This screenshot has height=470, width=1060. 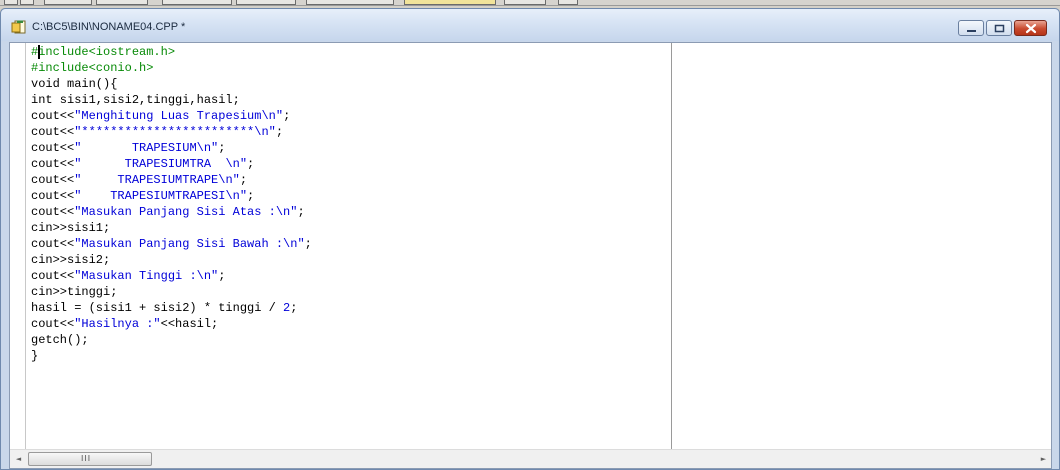 I want to click on source-file-icon, so click(x=19, y=27).